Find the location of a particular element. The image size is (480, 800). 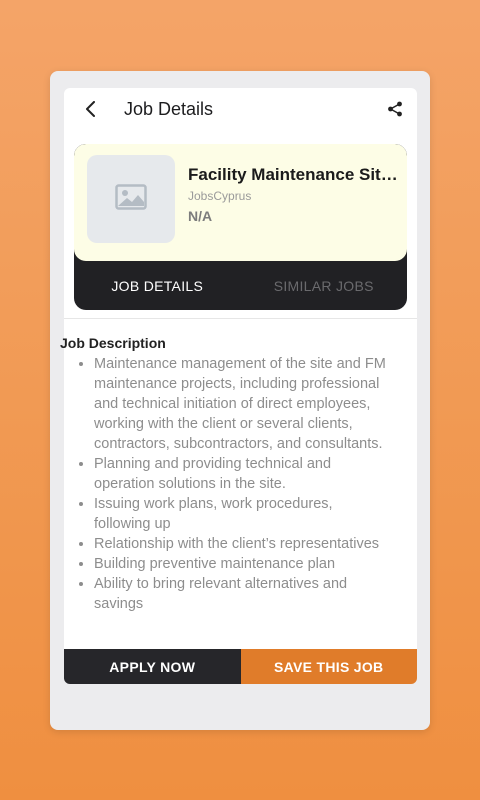

list-item: Building preventive maintenance plan is located at coordinates (242, 564).